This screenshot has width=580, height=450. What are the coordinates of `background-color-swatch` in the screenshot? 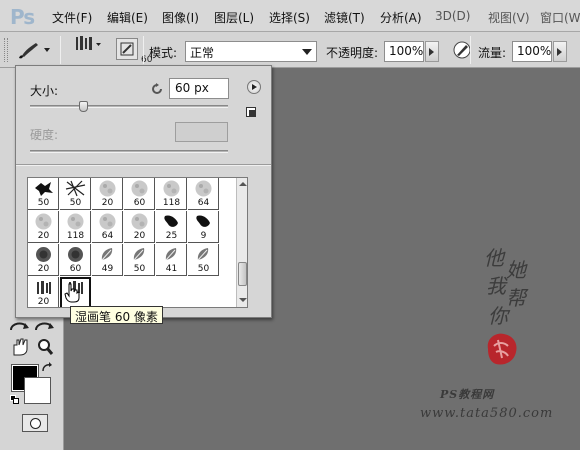 It's located at (37, 390).